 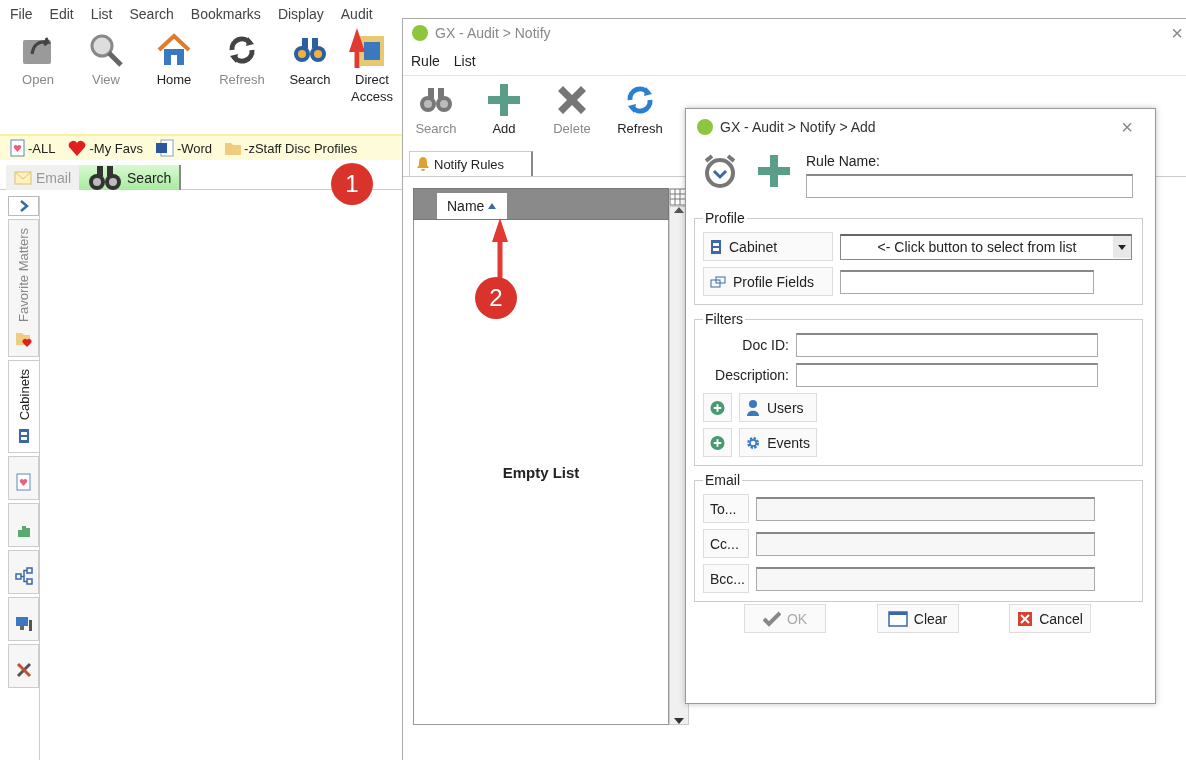 What do you see at coordinates (771, 618) in the screenshot?
I see `check-icon` at bounding box center [771, 618].